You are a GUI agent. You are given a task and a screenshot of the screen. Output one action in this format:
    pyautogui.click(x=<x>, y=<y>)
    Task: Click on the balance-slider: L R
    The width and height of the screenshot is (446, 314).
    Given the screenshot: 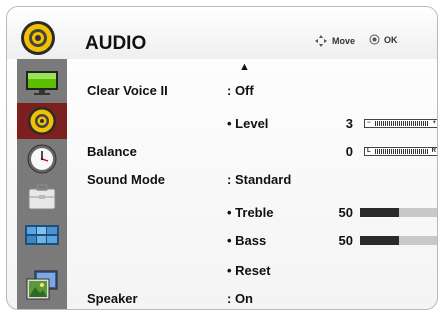 What is the action you would take?
    pyautogui.click(x=400, y=151)
    